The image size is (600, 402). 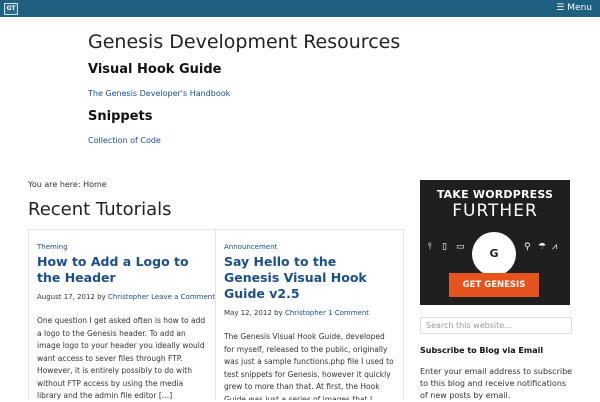 What do you see at coordinates (495, 194) in the screenshot?
I see `promo-headline: TAKE WORDPRESS` at bounding box center [495, 194].